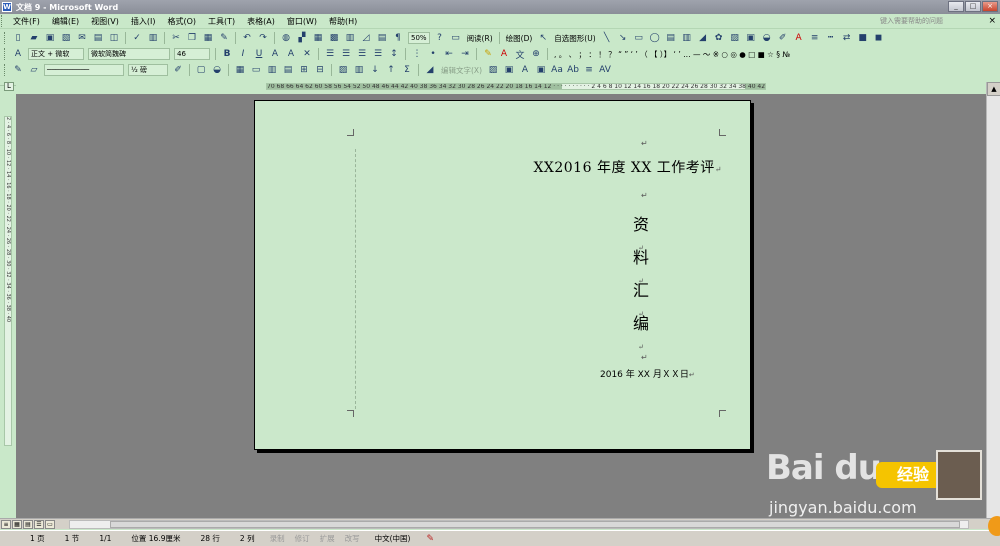 The image size is (1000, 546). Describe the element at coordinates (17, 524) in the screenshot. I see `web-view-icon: ▦` at that location.